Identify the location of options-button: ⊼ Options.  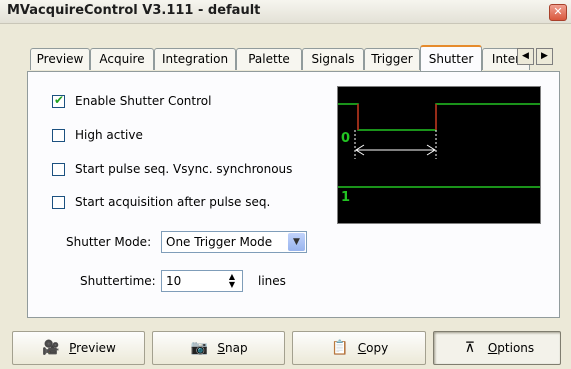
(497, 348).